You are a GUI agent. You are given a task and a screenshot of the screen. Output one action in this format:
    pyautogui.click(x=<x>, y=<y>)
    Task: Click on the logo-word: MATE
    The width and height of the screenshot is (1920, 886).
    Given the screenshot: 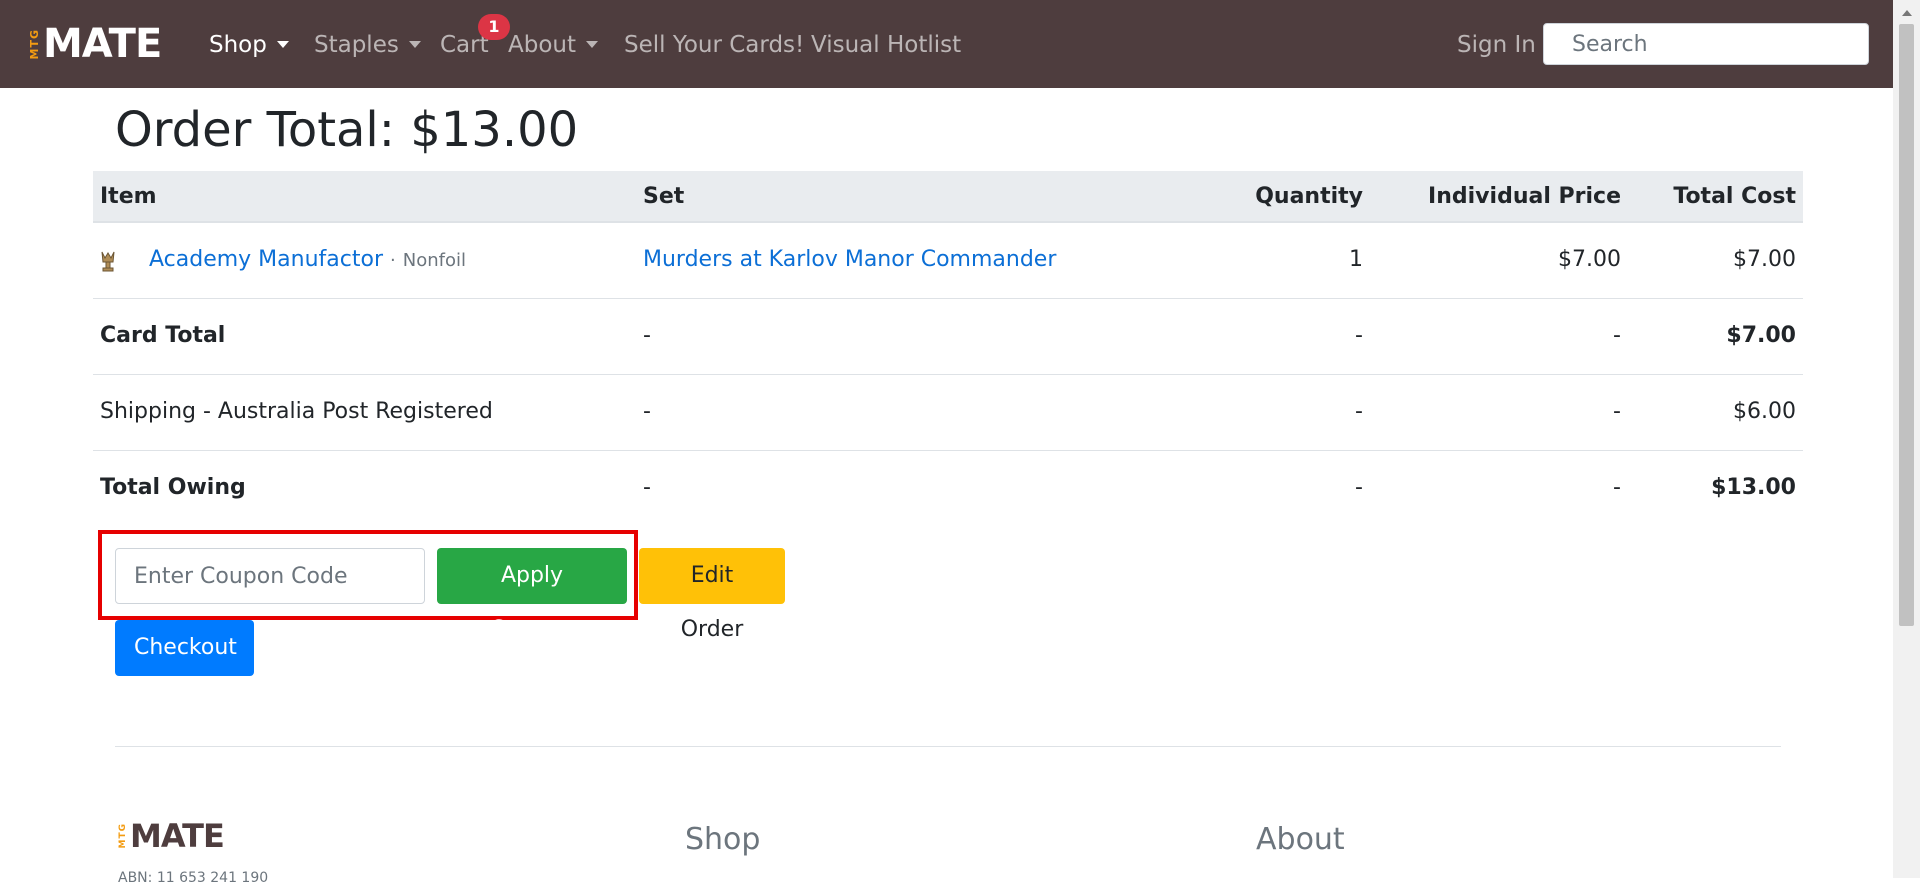 What is the action you would take?
    pyautogui.click(x=102, y=44)
    